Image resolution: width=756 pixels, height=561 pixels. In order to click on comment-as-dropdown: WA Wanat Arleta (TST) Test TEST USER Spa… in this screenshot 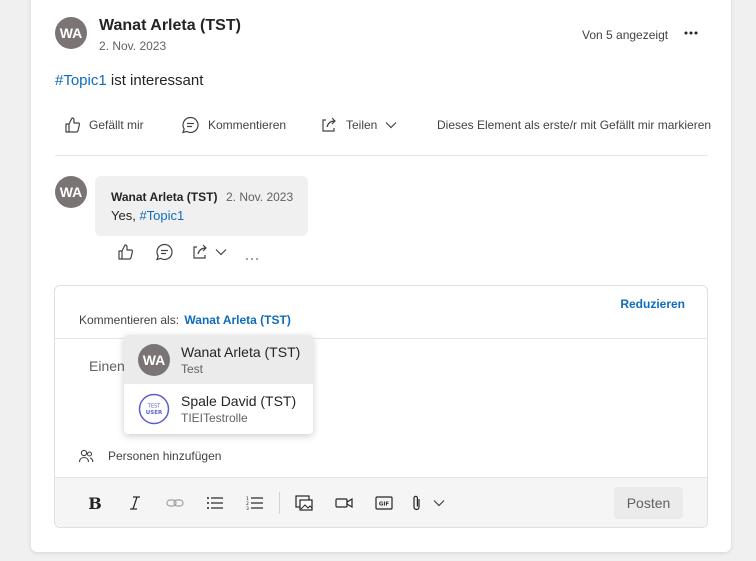, I will do `click(218, 384)`.